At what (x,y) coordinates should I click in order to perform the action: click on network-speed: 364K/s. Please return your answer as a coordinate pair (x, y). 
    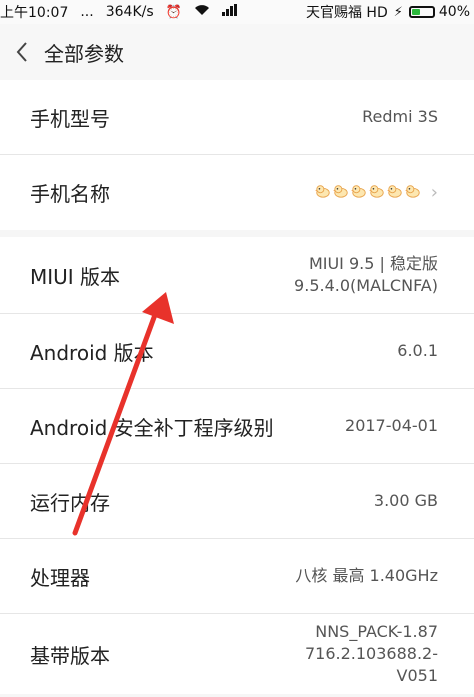
    Looking at the image, I should click on (129, 12).